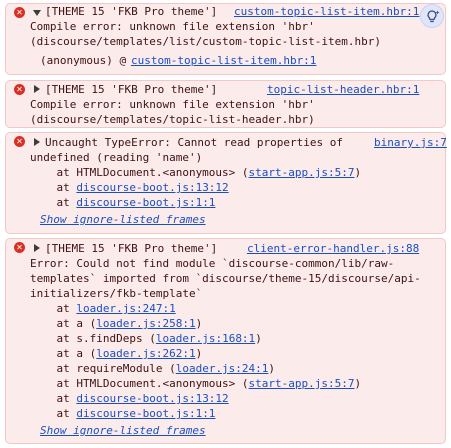 The width and height of the screenshot is (451, 448). What do you see at coordinates (223, 60) in the screenshot?
I see `anonymous-source-link: custom-topic-list-item.hbr:1` at bounding box center [223, 60].